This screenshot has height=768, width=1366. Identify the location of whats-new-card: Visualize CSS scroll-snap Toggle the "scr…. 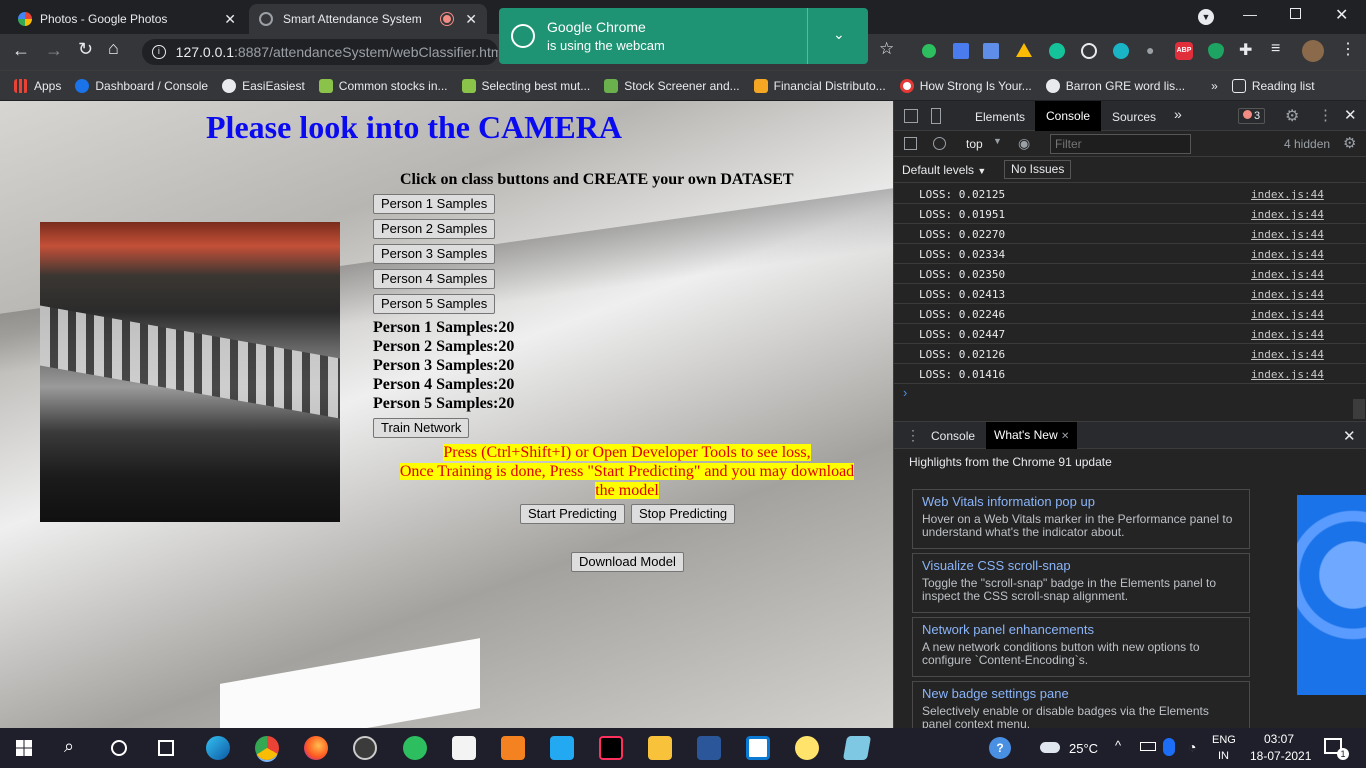
(1081, 583).